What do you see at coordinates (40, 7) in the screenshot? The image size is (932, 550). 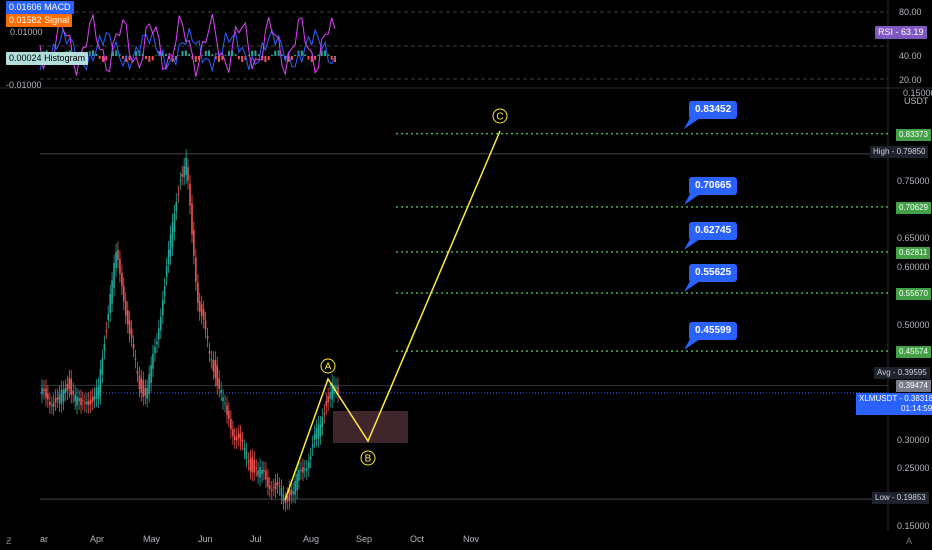 I see `macd-legend: 0.01606 MACD` at bounding box center [40, 7].